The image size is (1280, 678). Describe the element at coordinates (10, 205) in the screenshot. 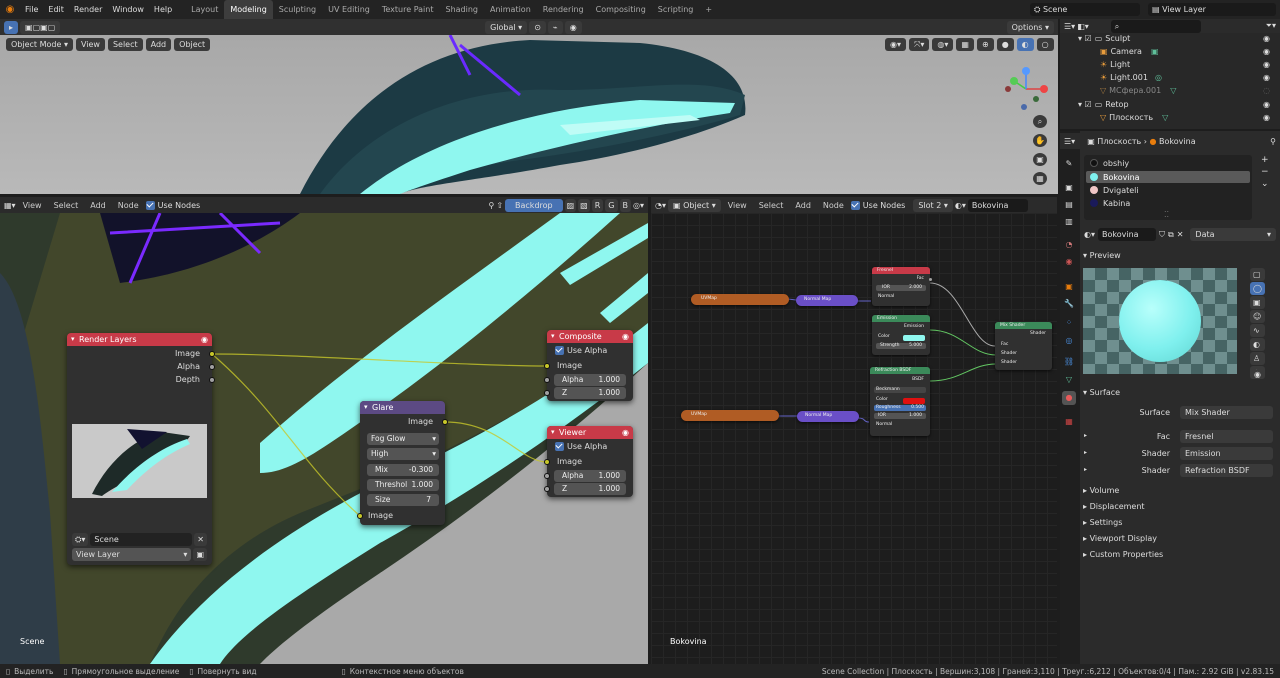

I see `editor-type-icon: ▦▾` at that location.